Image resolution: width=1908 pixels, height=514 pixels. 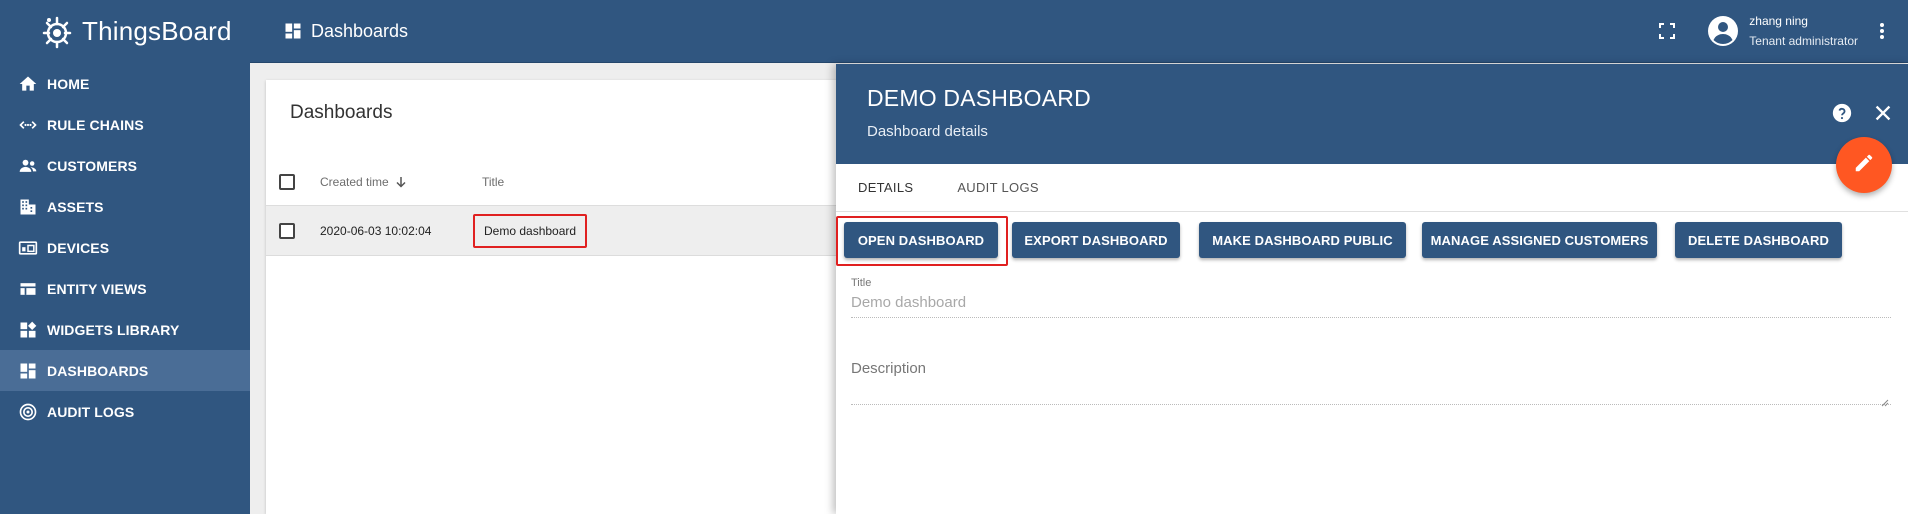 I want to click on title-field-label: Title, so click(x=861, y=283).